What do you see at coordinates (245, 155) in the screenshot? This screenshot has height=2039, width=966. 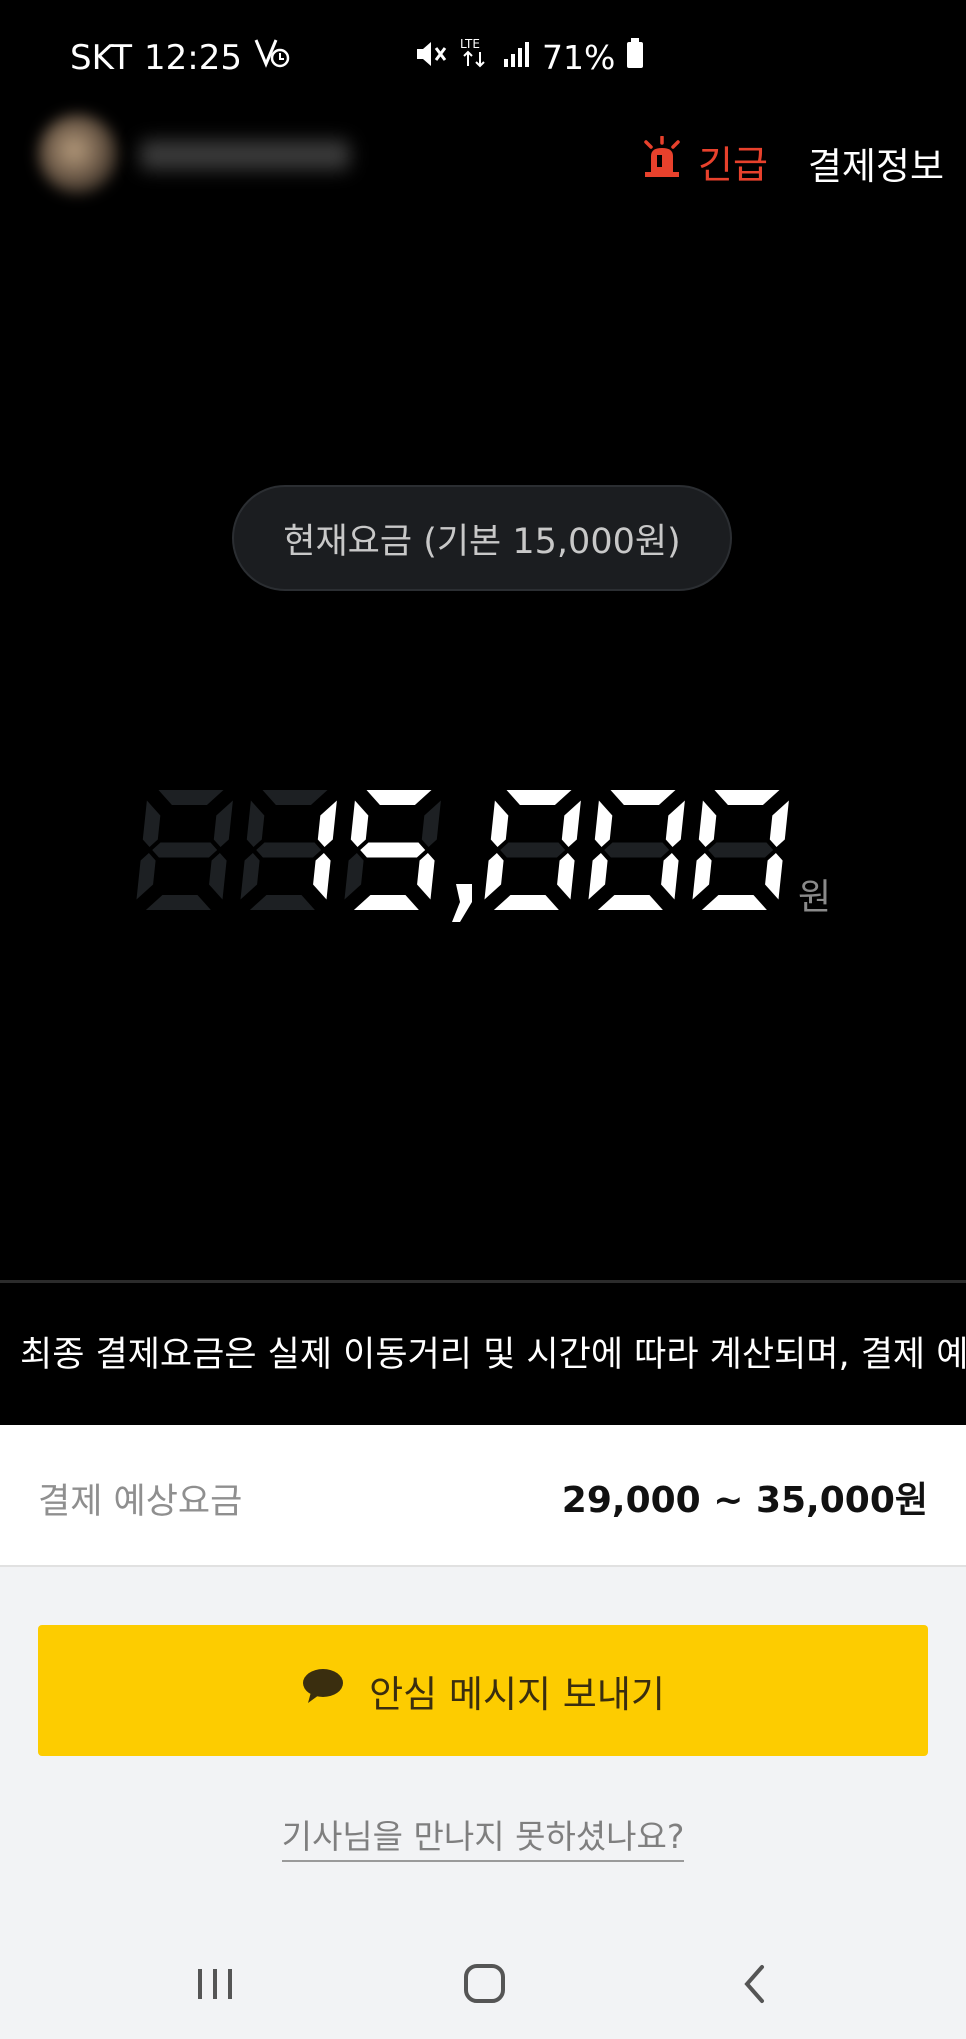 I see `driver-name-blurred` at bounding box center [245, 155].